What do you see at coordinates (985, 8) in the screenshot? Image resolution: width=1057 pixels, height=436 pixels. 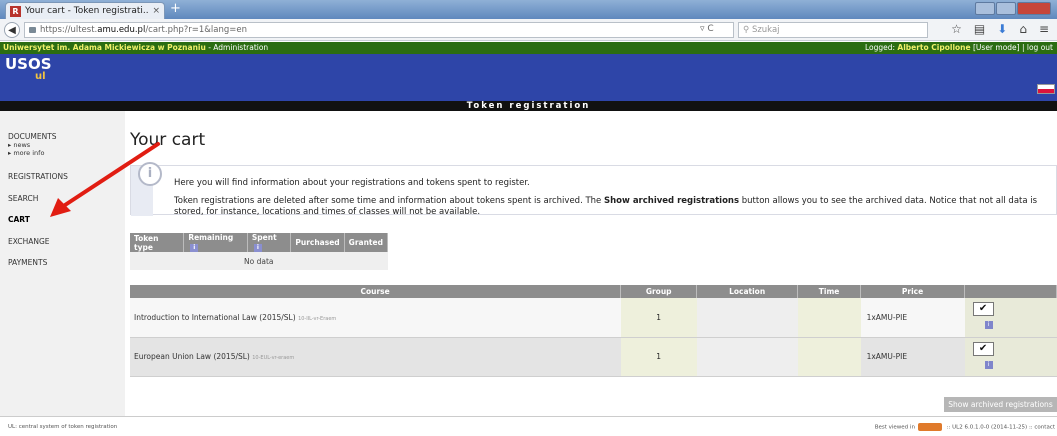 I see `minimize-button` at bounding box center [985, 8].